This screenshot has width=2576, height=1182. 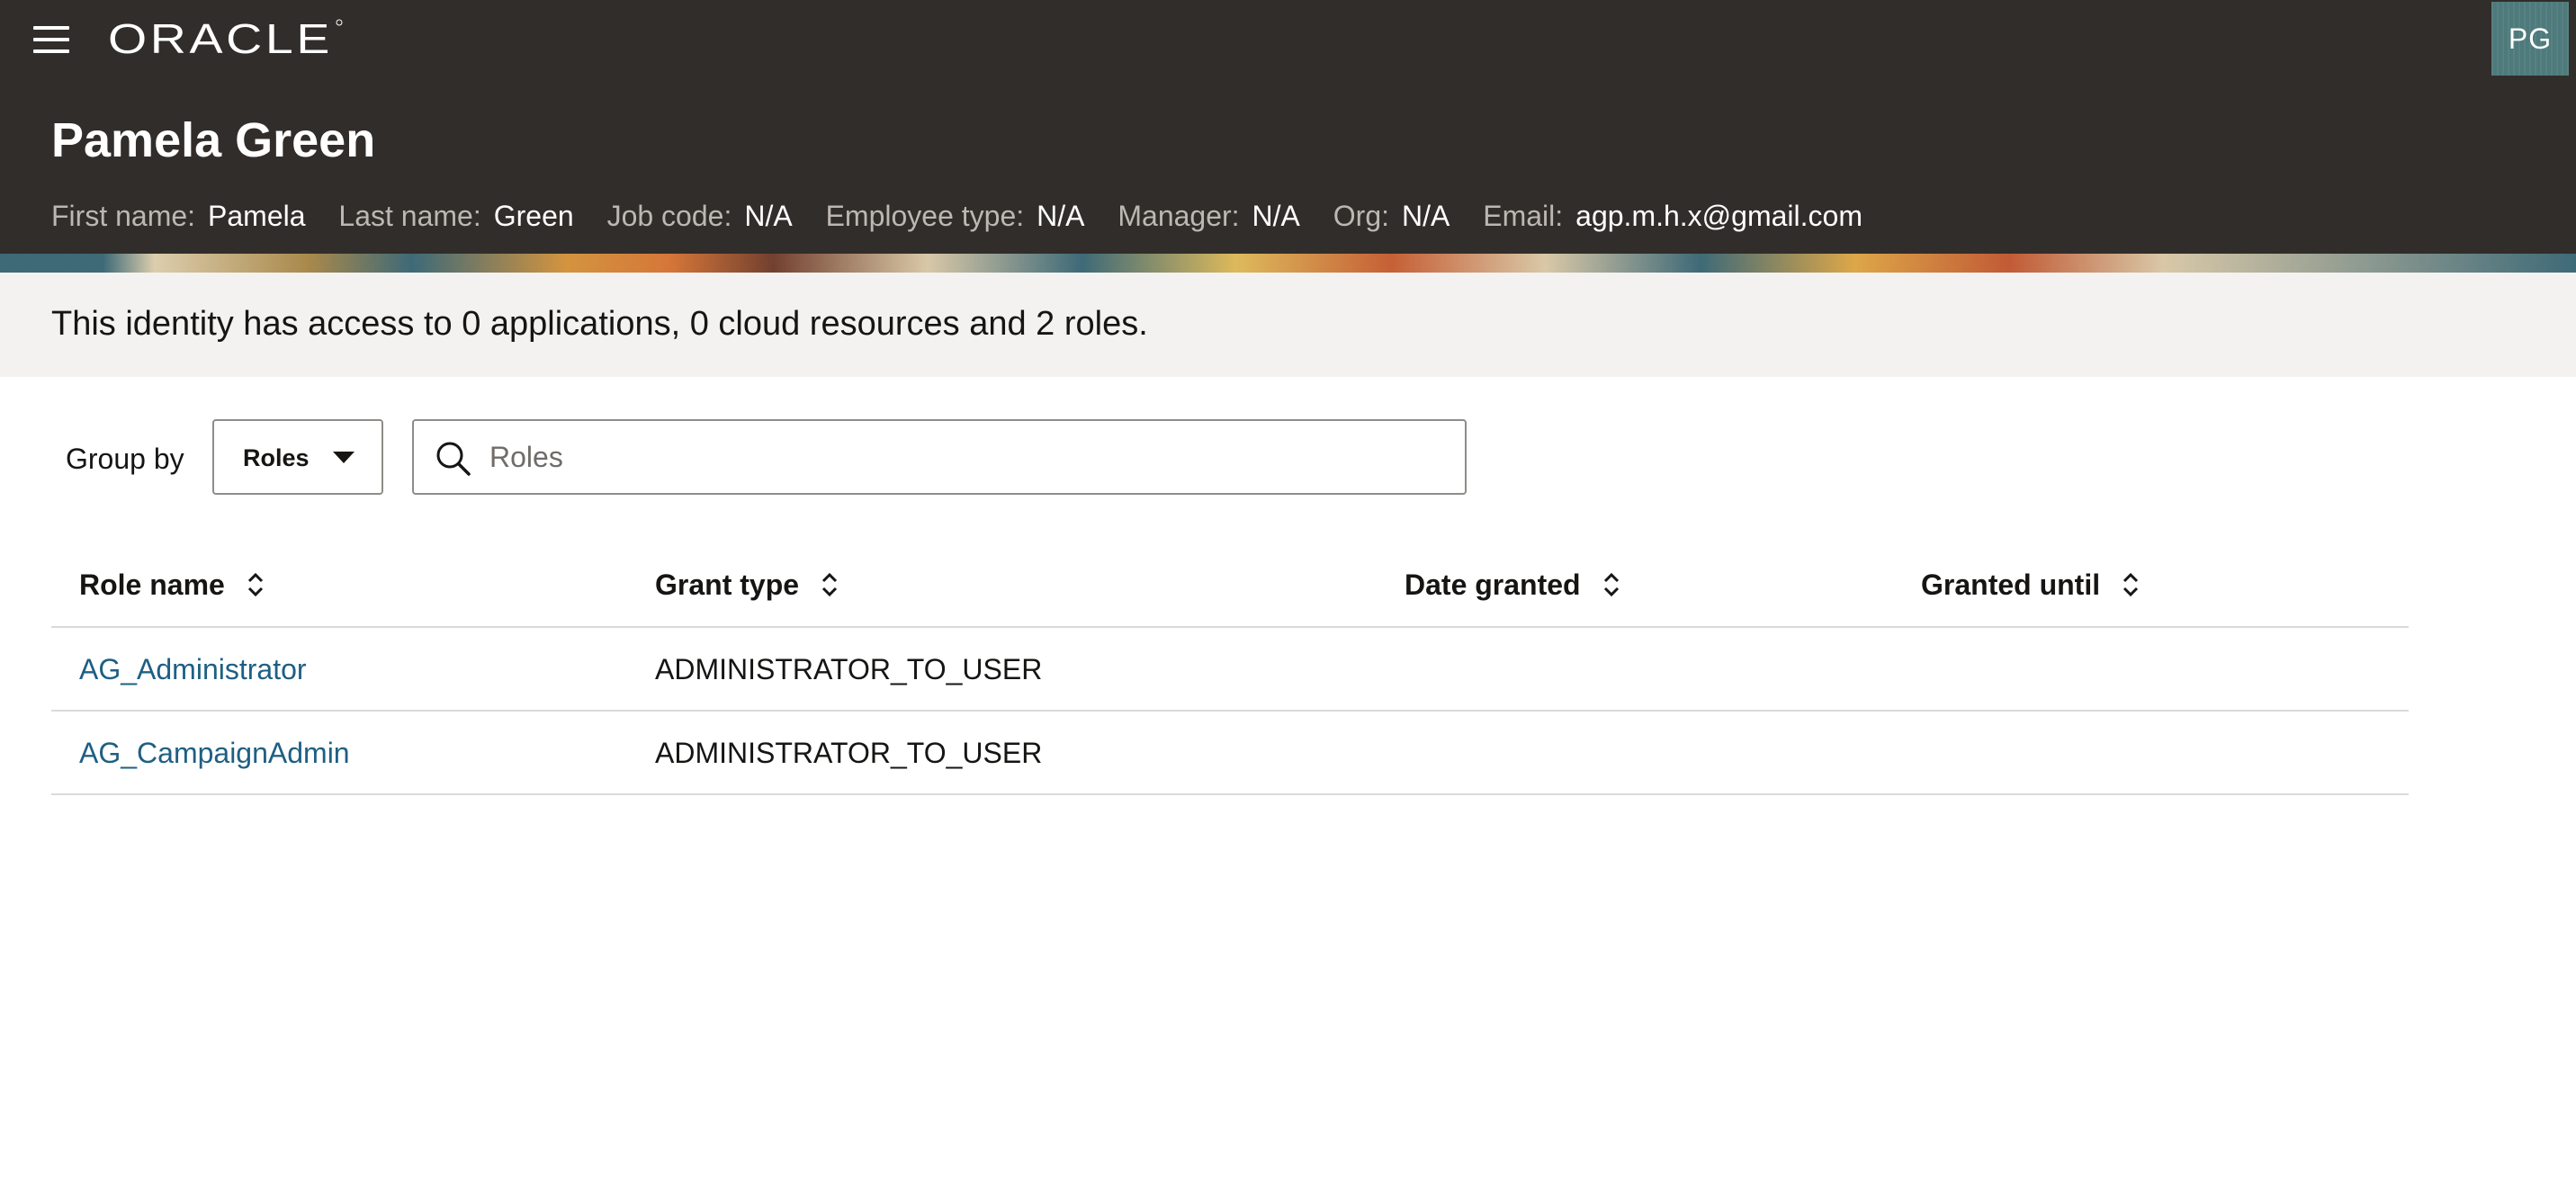 I want to click on job-code-label: Job code:, so click(x=669, y=216).